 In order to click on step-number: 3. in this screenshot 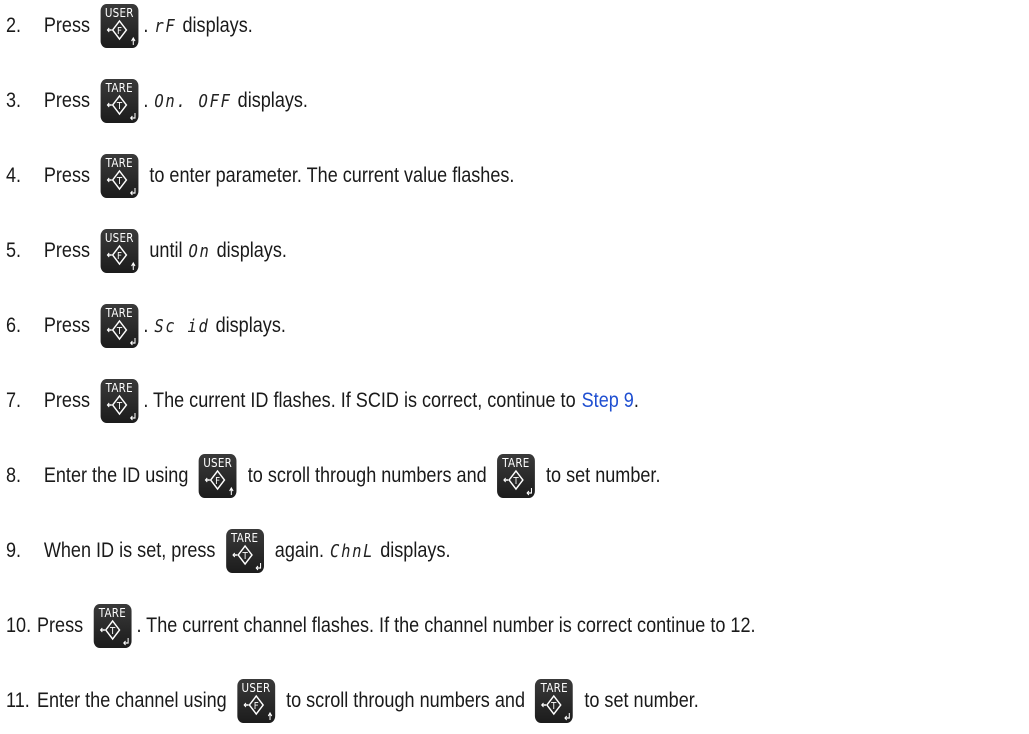, I will do `click(14, 100)`.